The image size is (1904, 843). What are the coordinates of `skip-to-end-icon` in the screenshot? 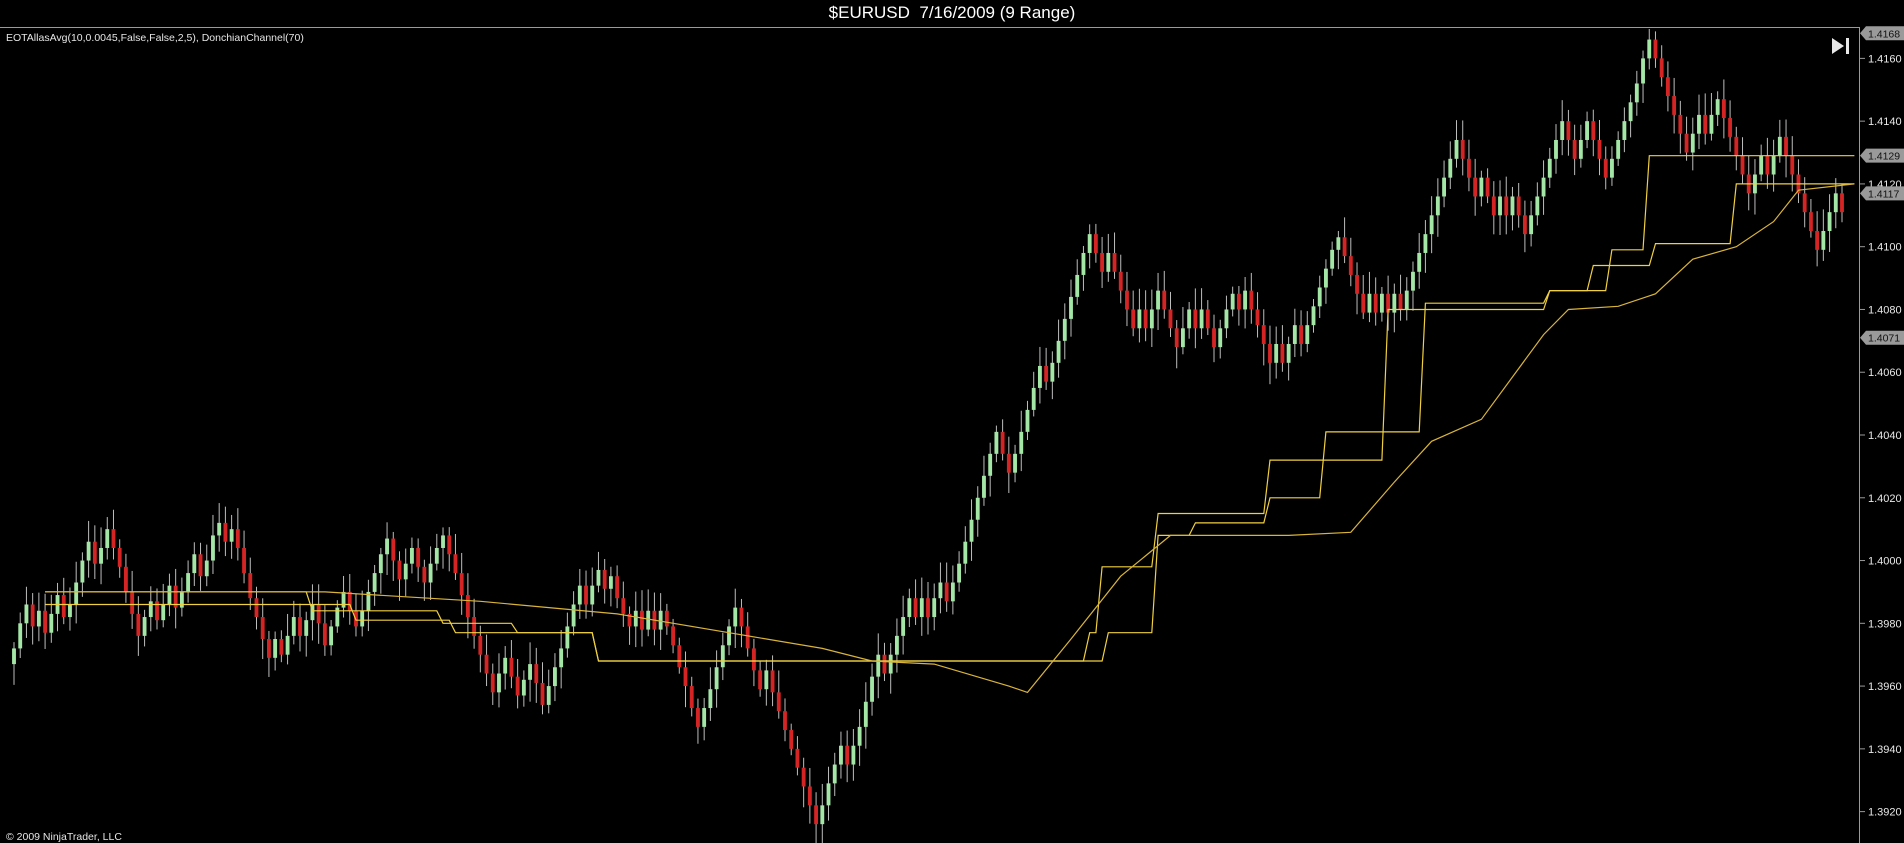 It's located at (1840, 46).